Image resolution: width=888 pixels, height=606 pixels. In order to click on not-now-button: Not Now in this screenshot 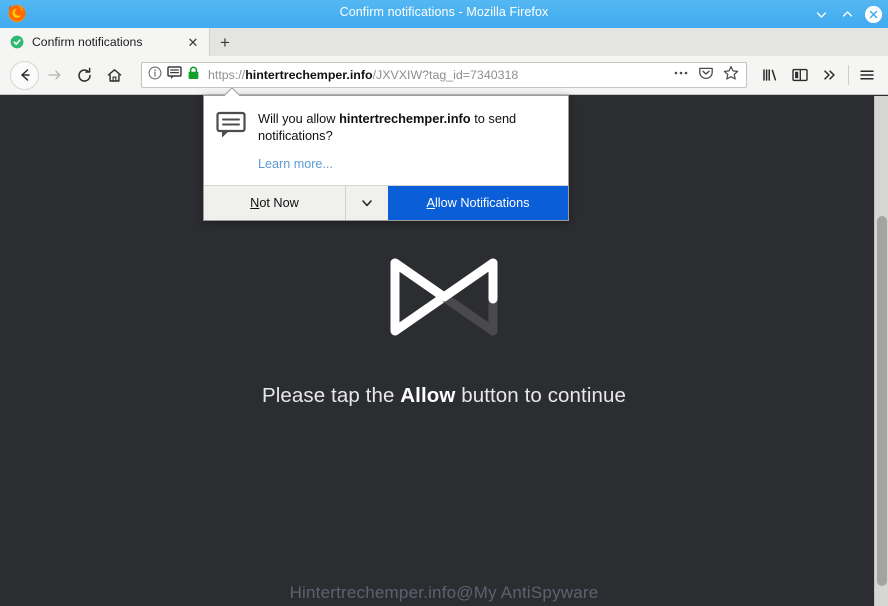, I will do `click(275, 203)`.